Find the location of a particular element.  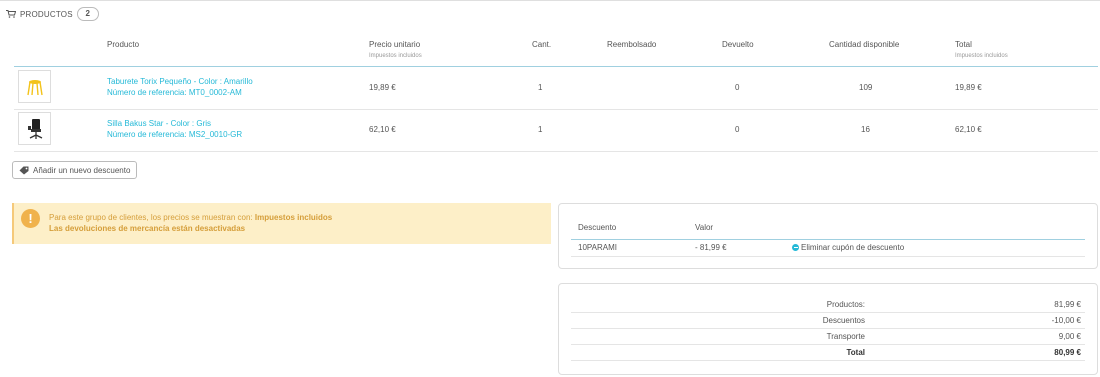

product-reference: Número de referencia: MS2_0010-GR is located at coordinates (175, 134).